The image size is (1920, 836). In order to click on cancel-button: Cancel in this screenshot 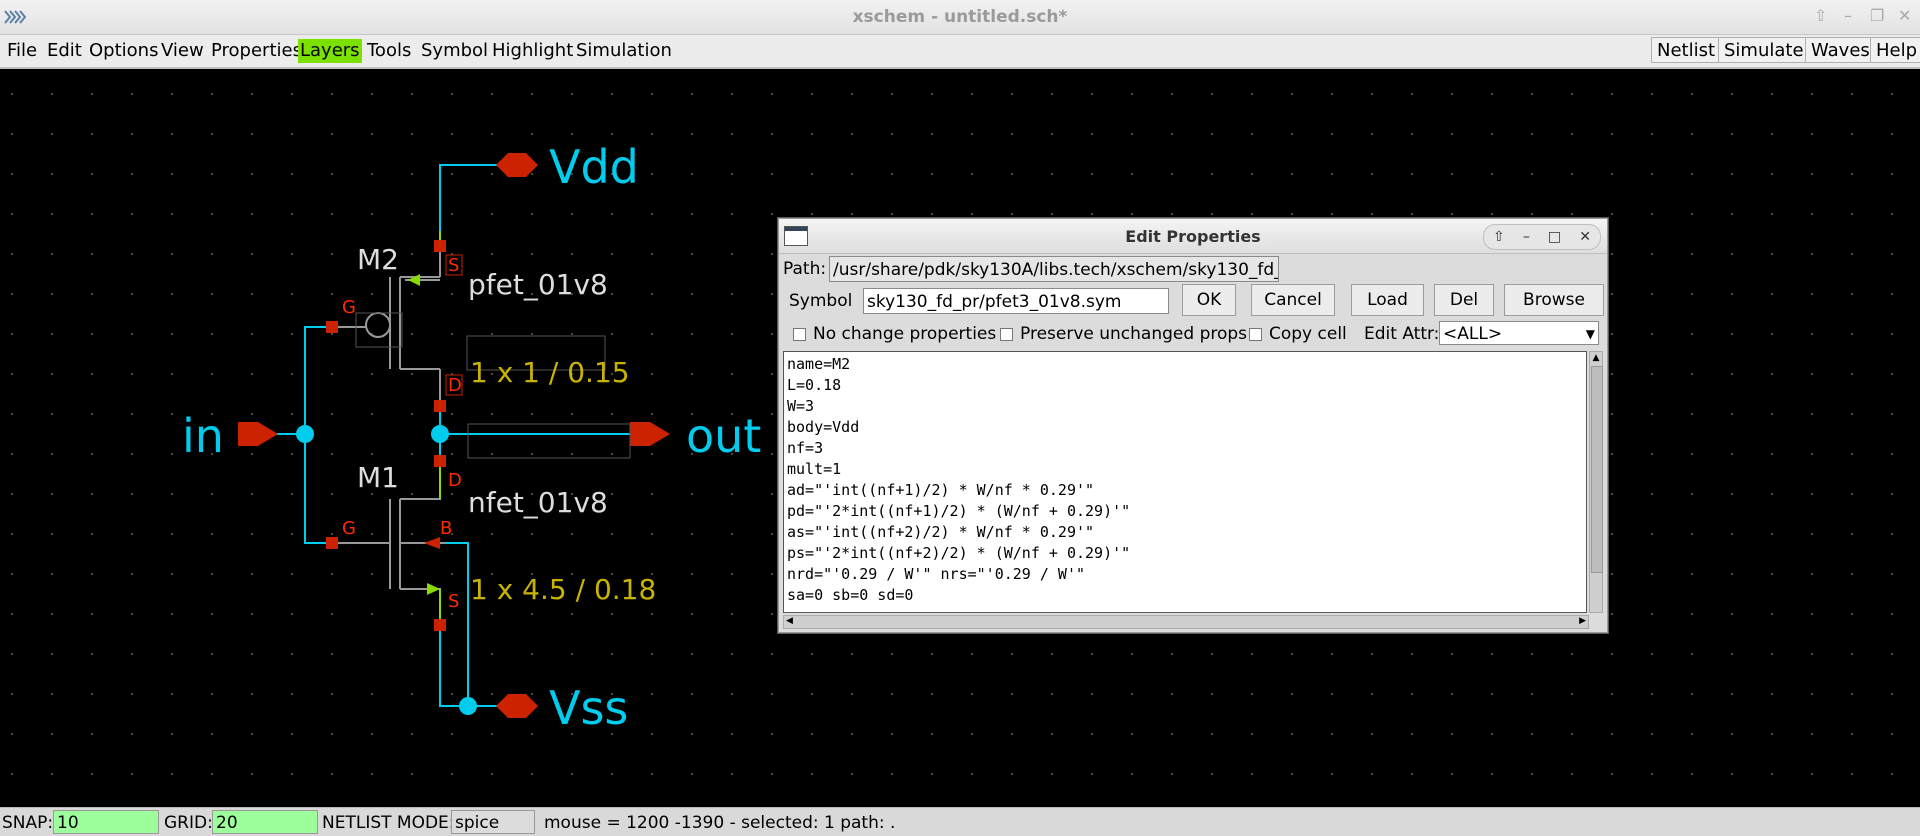, I will do `click(1293, 300)`.